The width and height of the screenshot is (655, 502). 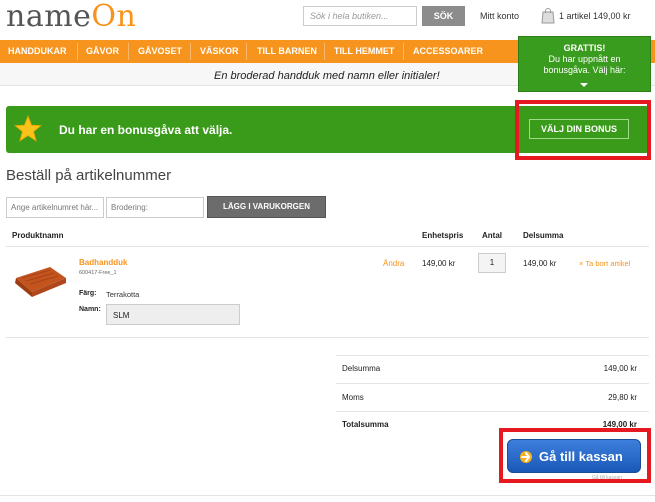 I want to click on color-value: Terrakotta, so click(x=123, y=294).